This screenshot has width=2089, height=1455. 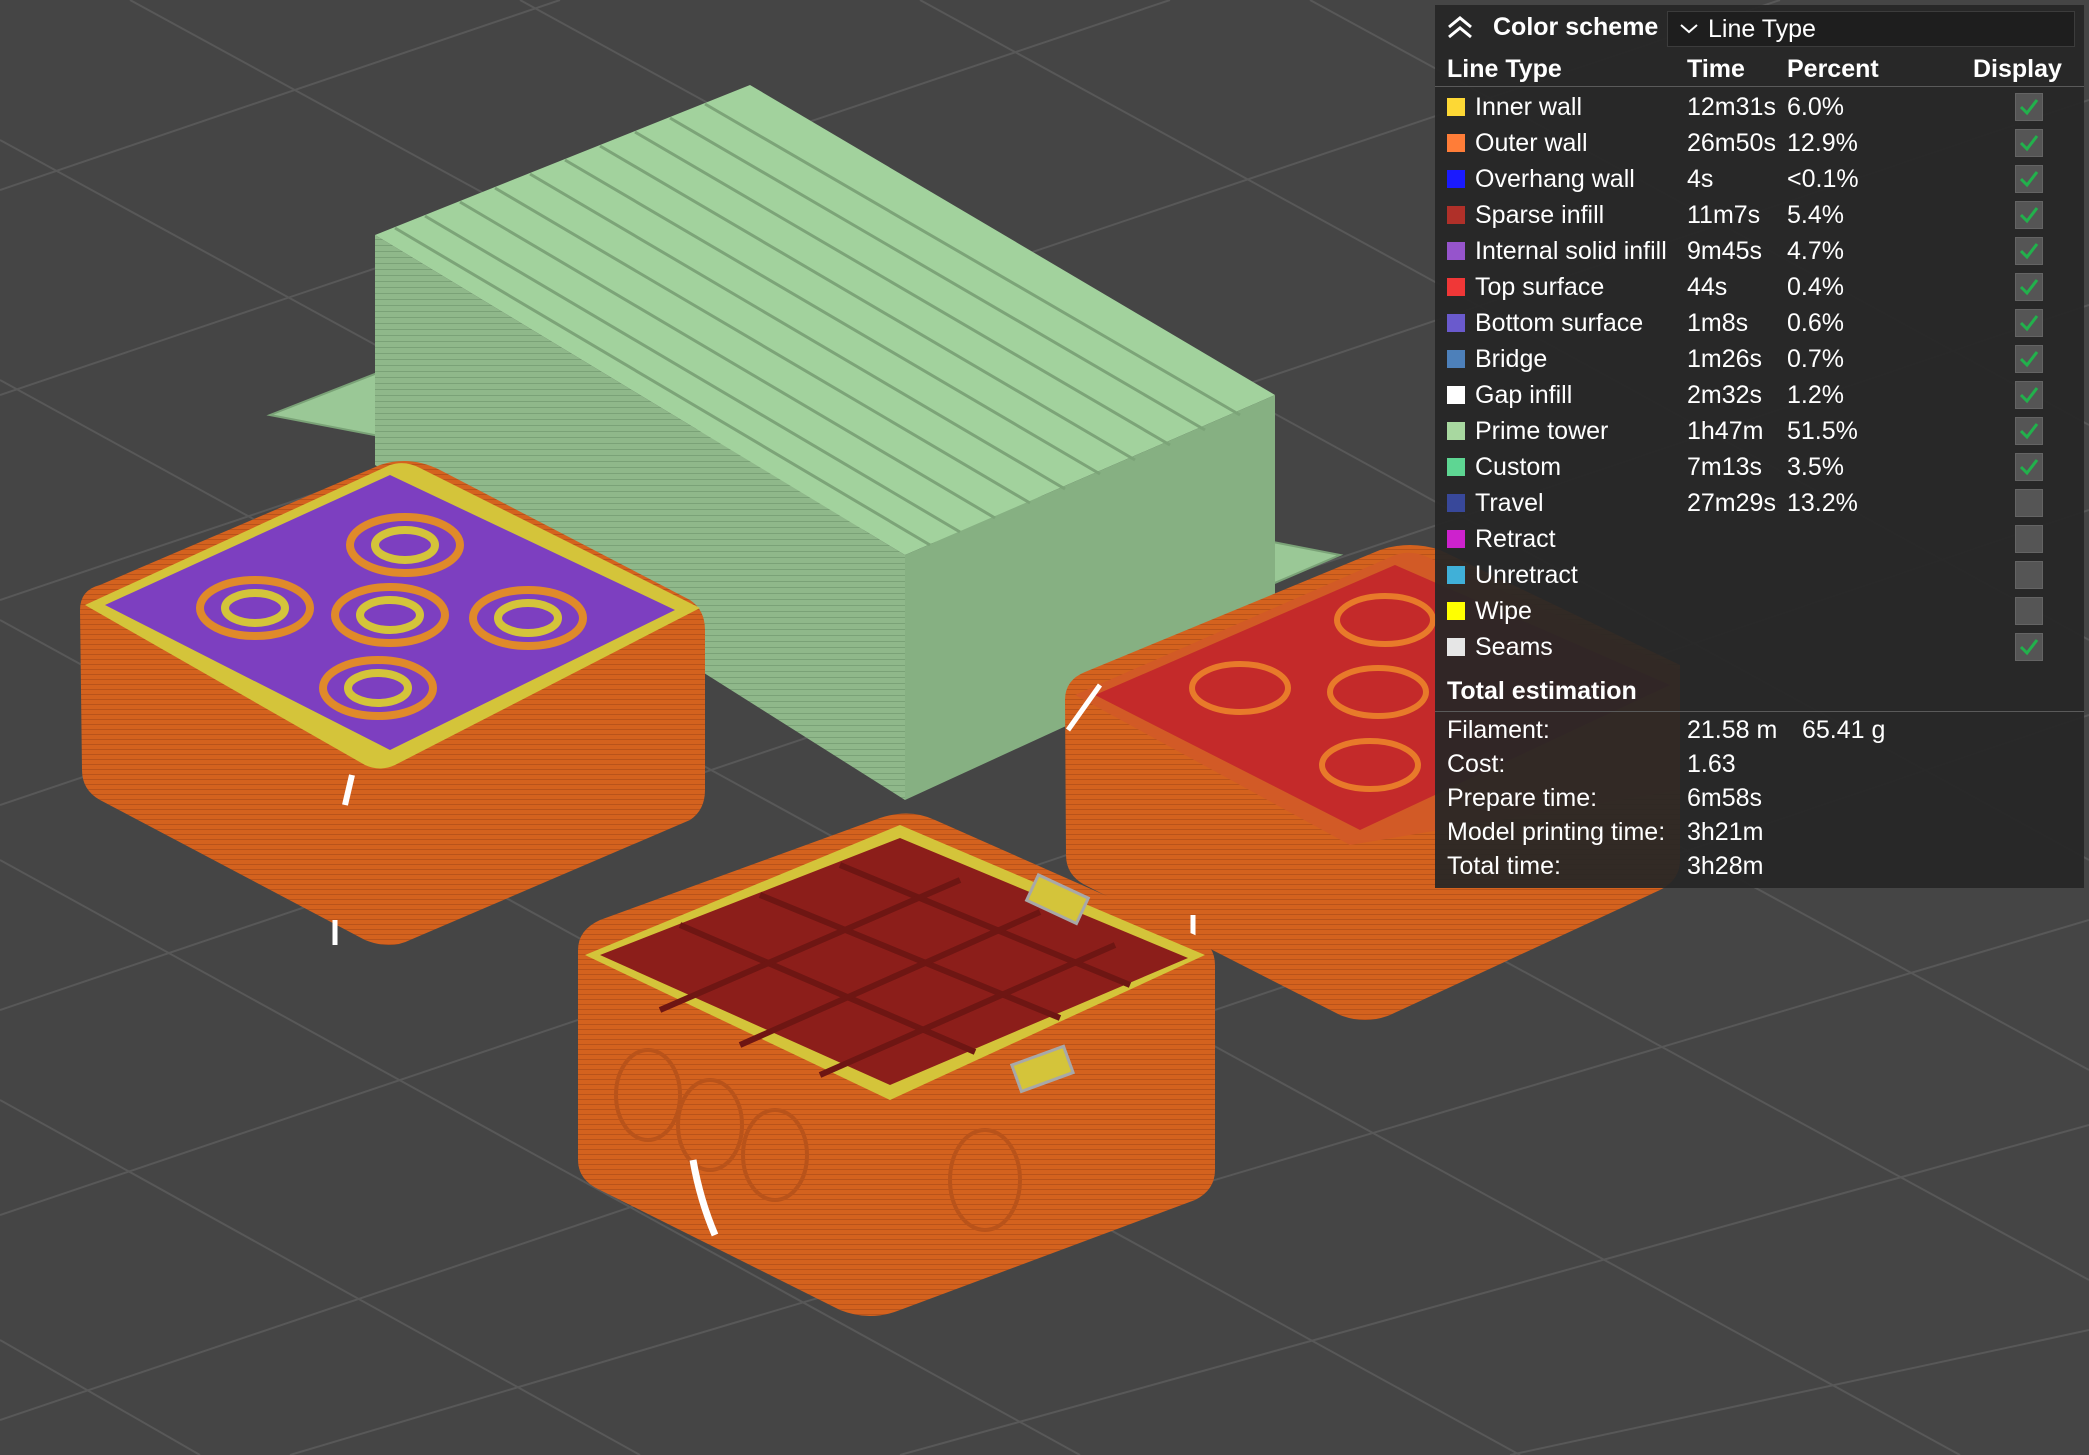 I want to click on total-divider, so click(x=1759, y=711).